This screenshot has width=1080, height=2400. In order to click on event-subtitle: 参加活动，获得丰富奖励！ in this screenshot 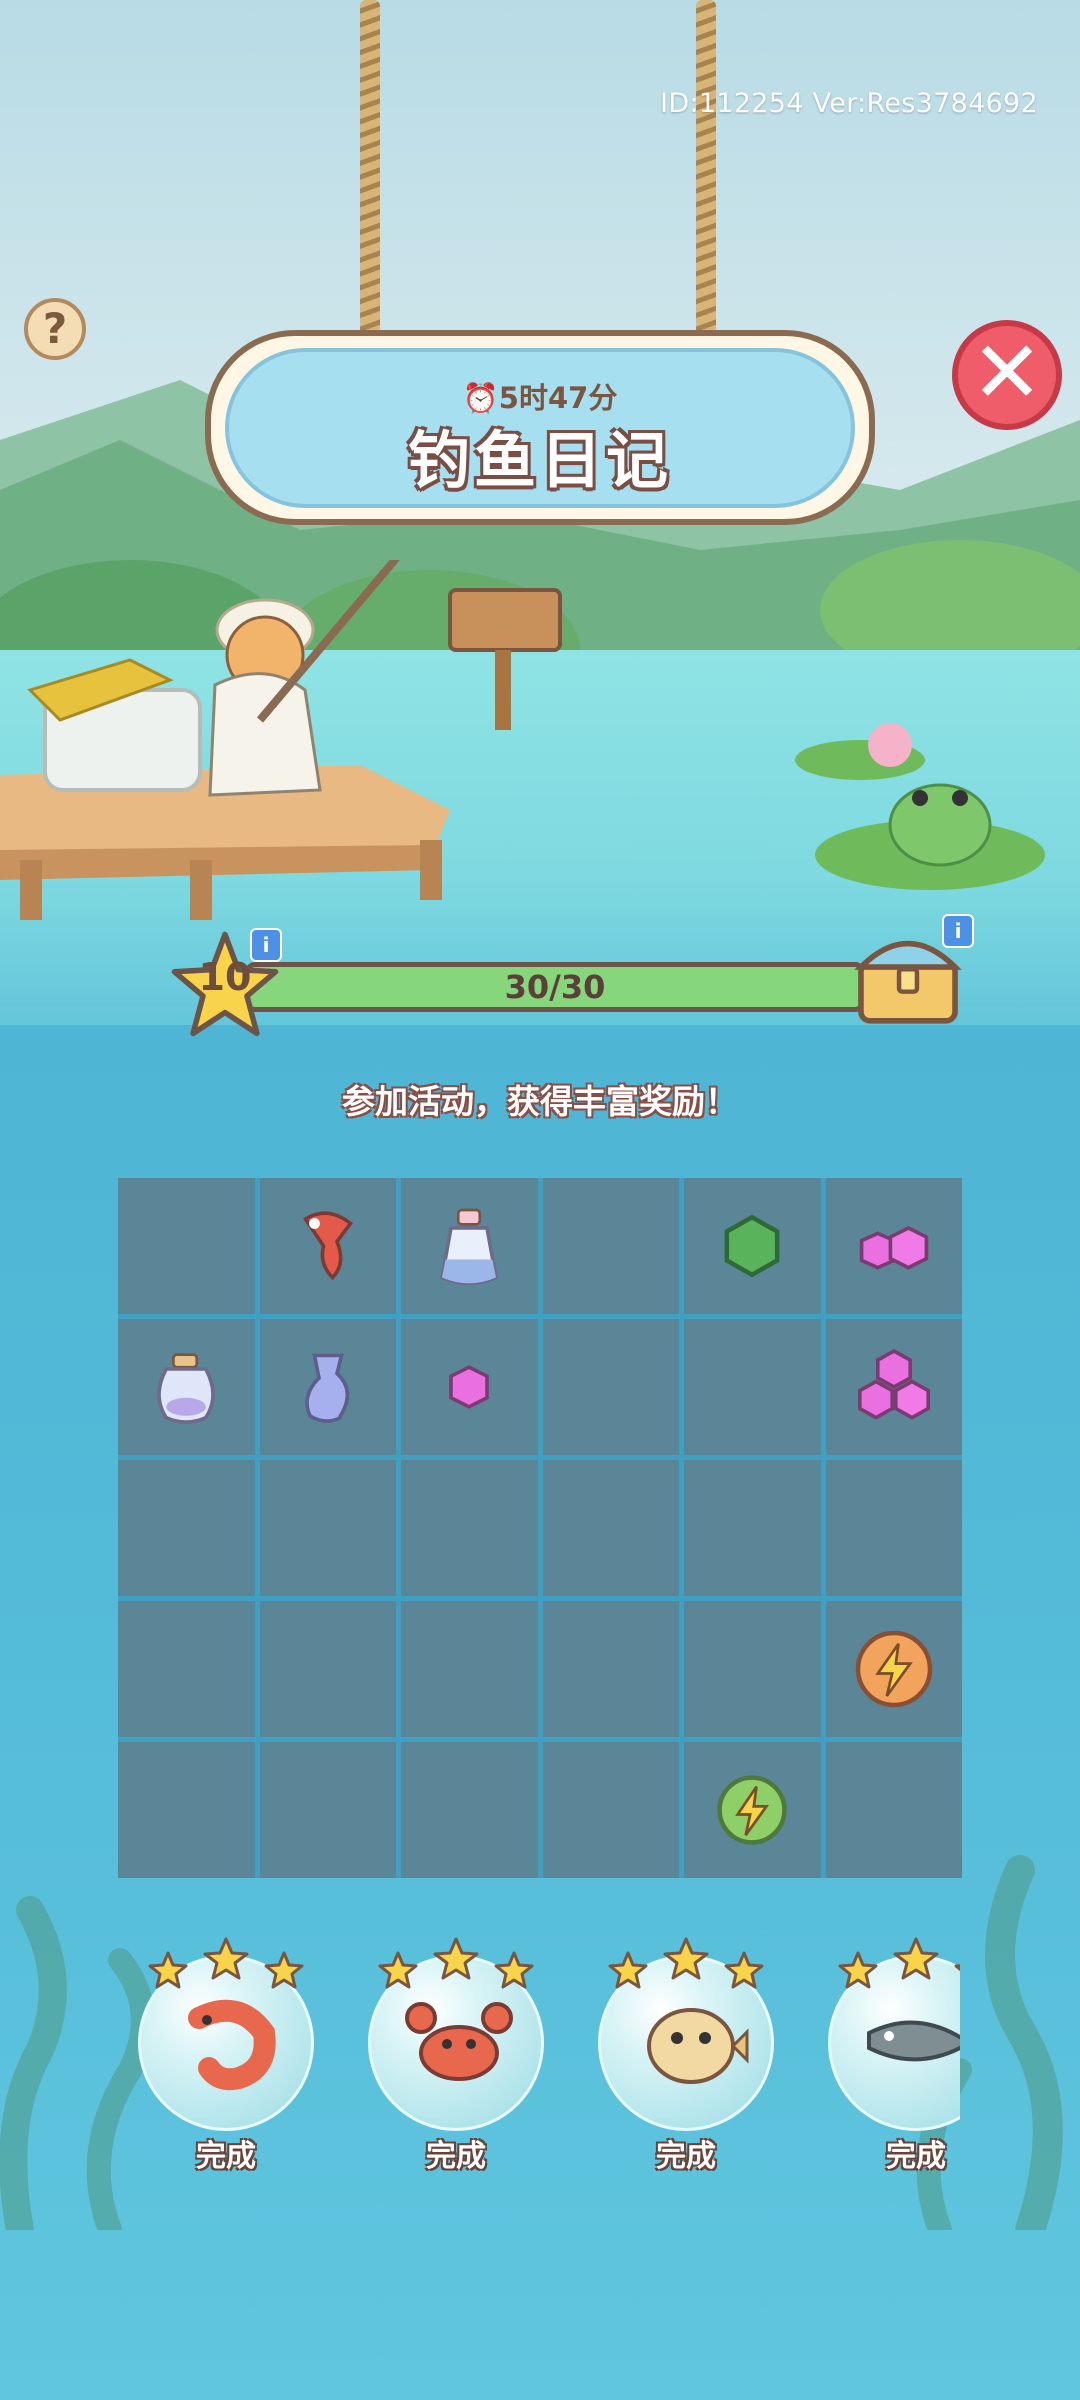, I will do `click(540, 1101)`.